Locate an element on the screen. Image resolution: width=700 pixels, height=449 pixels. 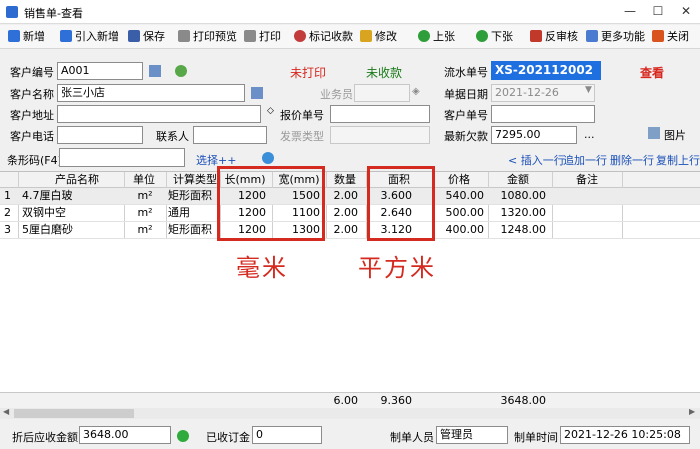
price-cell: 400.00 is located at coordinates (458, 230).